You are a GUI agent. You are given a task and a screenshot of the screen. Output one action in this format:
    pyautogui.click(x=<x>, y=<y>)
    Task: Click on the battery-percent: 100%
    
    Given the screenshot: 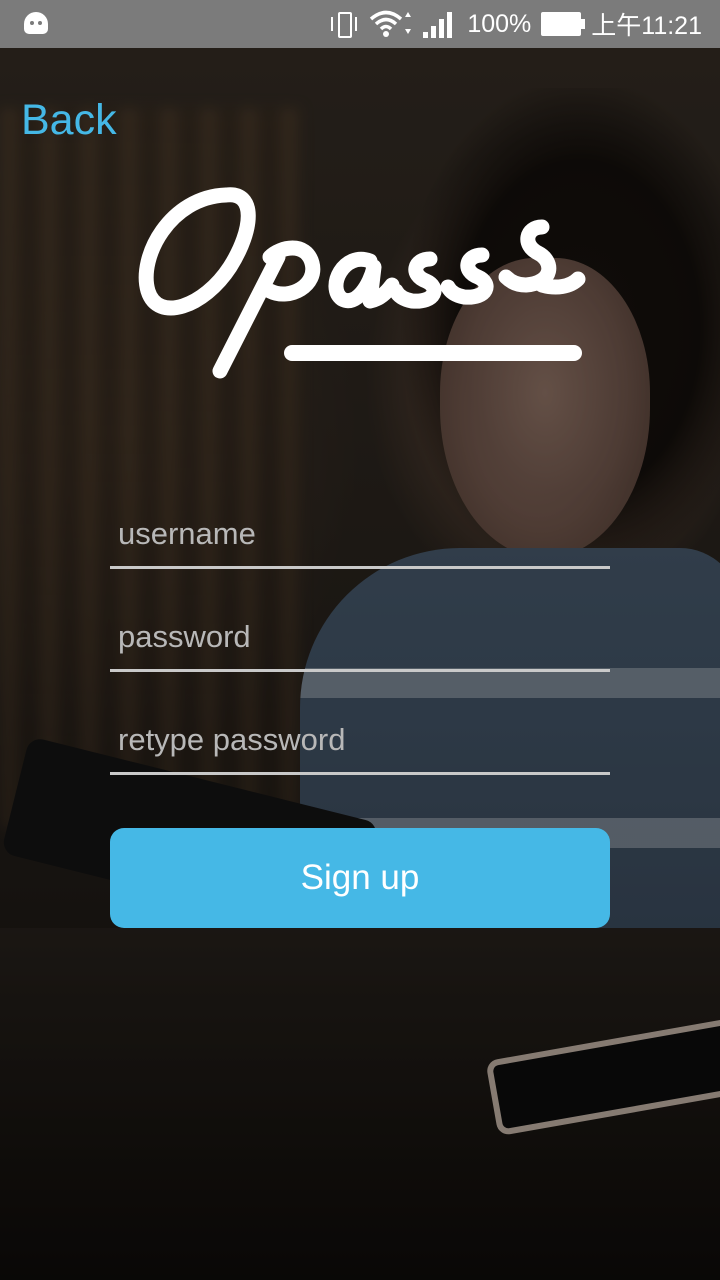 What is the action you would take?
    pyautogui.click(x=499, y=23)
    